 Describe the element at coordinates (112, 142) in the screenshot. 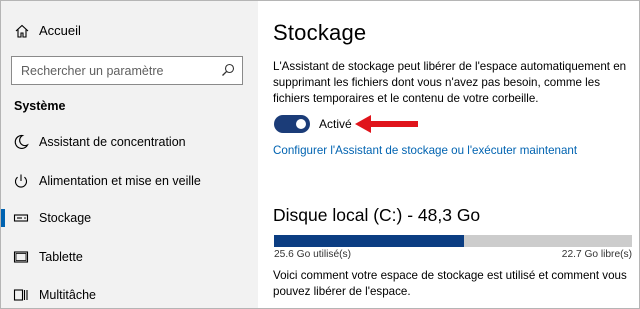

I see `sidebar-item-label: Assistant de concentration` at that location.